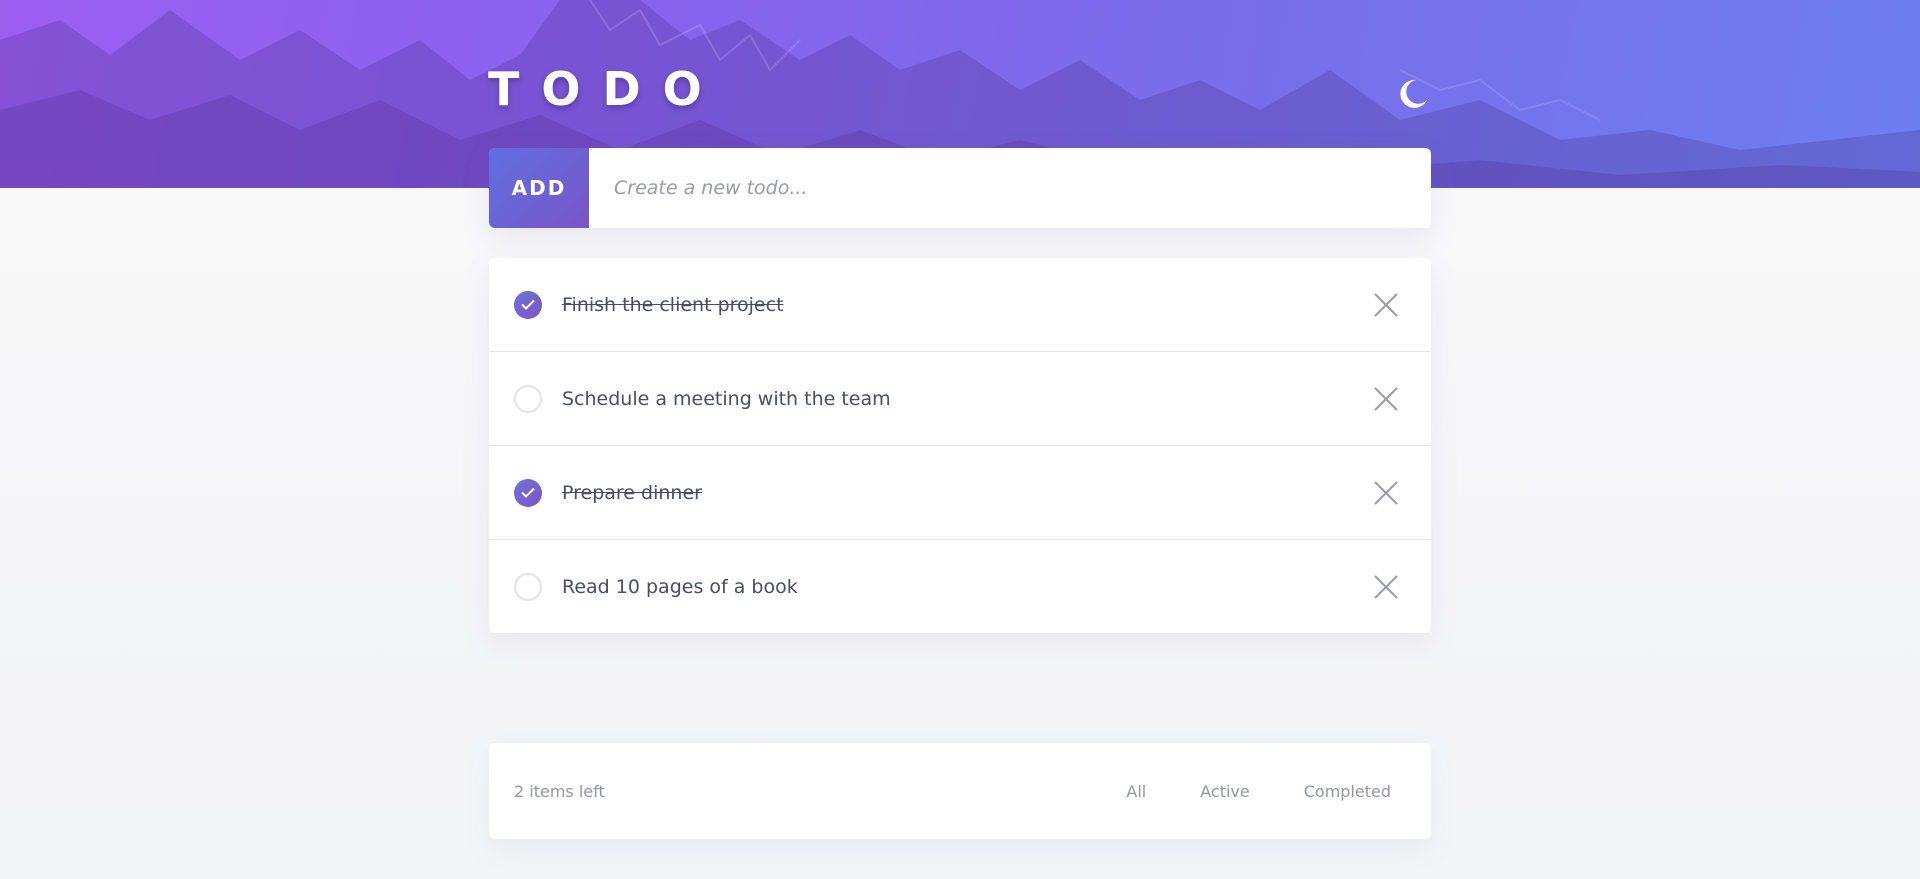 The height and width of the screenshot is (879, 1920). Describe the element at coordinates (960, 791) in the screenshot. I see `todo-footer: 2 items left All Active Completed` at that location.